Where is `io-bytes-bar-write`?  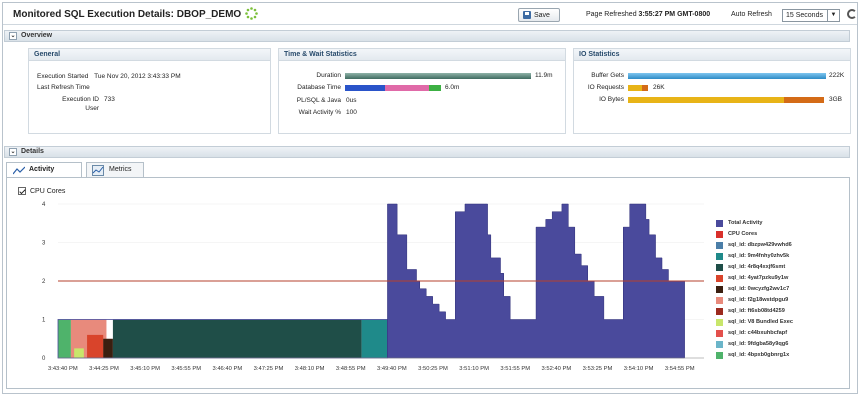
io-bytes-bar-write is located at coordinates (804, 100).